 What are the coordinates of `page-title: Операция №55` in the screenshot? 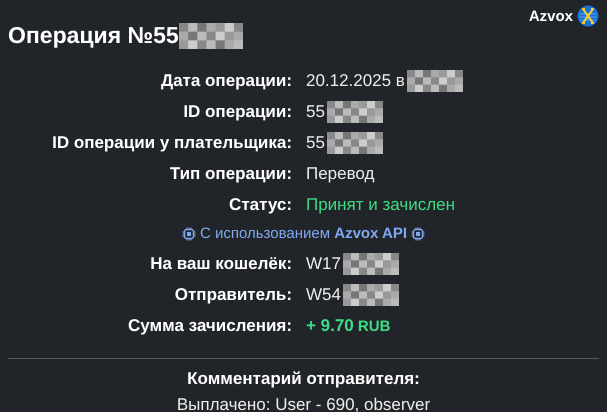 It's located at (93, 35).